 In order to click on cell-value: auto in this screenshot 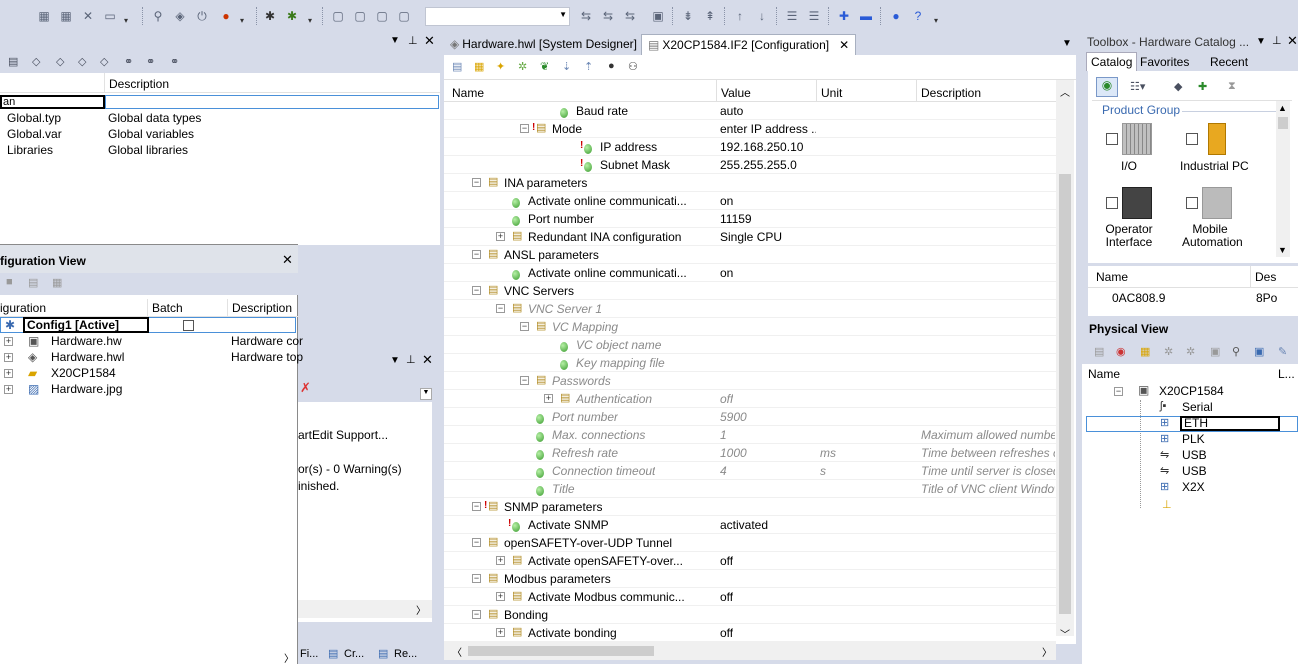, I will do `click(731, 111)`.